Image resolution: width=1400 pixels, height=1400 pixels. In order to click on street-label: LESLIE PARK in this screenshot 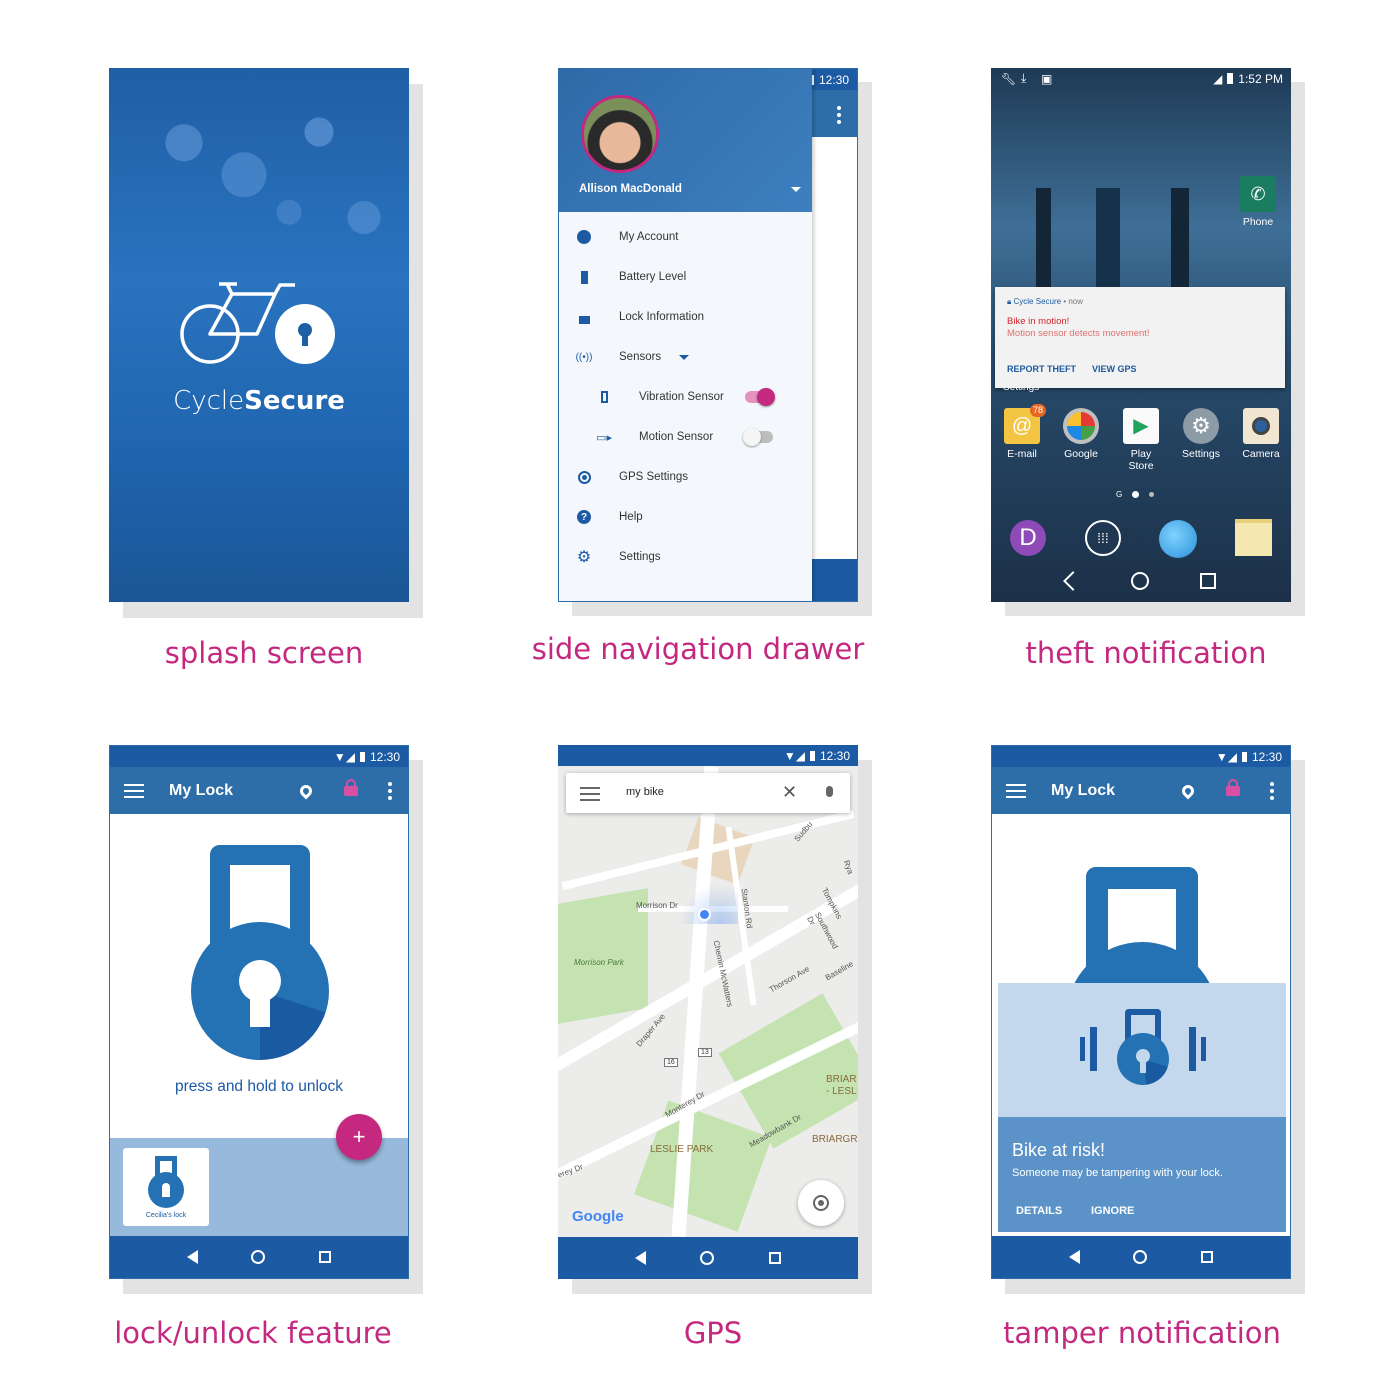, I will do `click(682, 1149)`.